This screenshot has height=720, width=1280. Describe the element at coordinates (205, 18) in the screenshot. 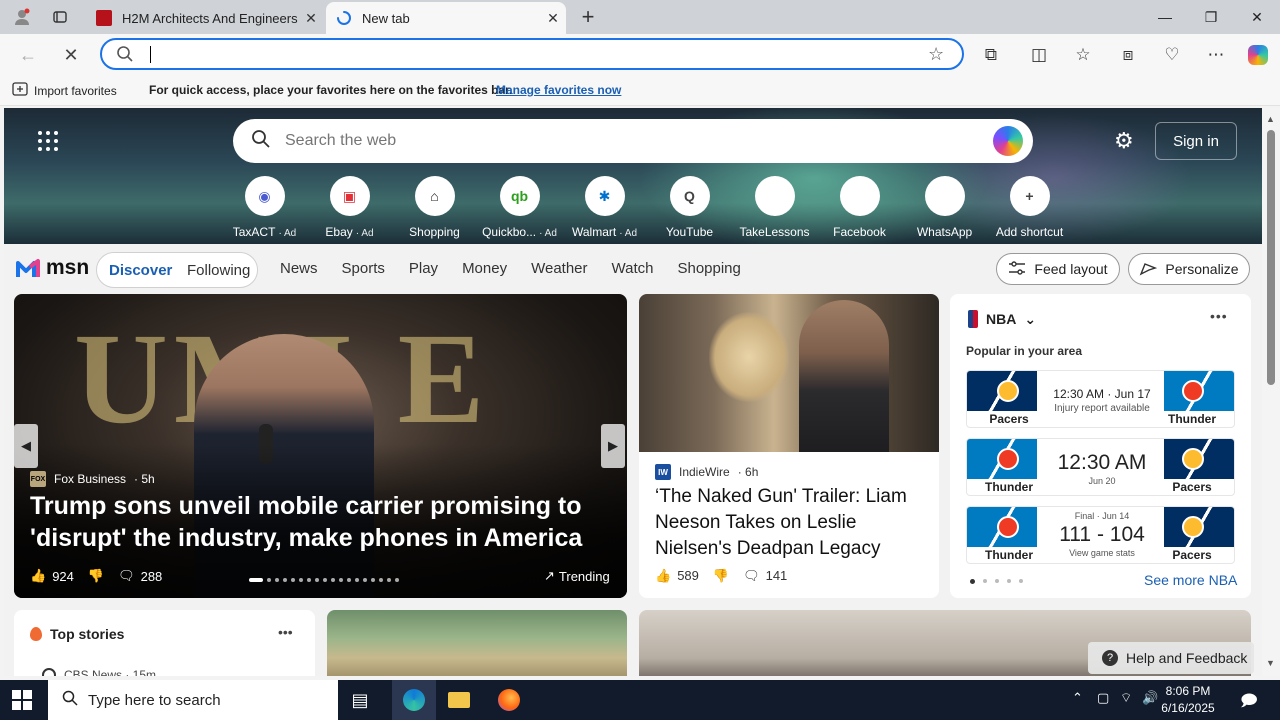

I see `tab-h2m: H2M Architects And Engineers-en ✕` at that location.